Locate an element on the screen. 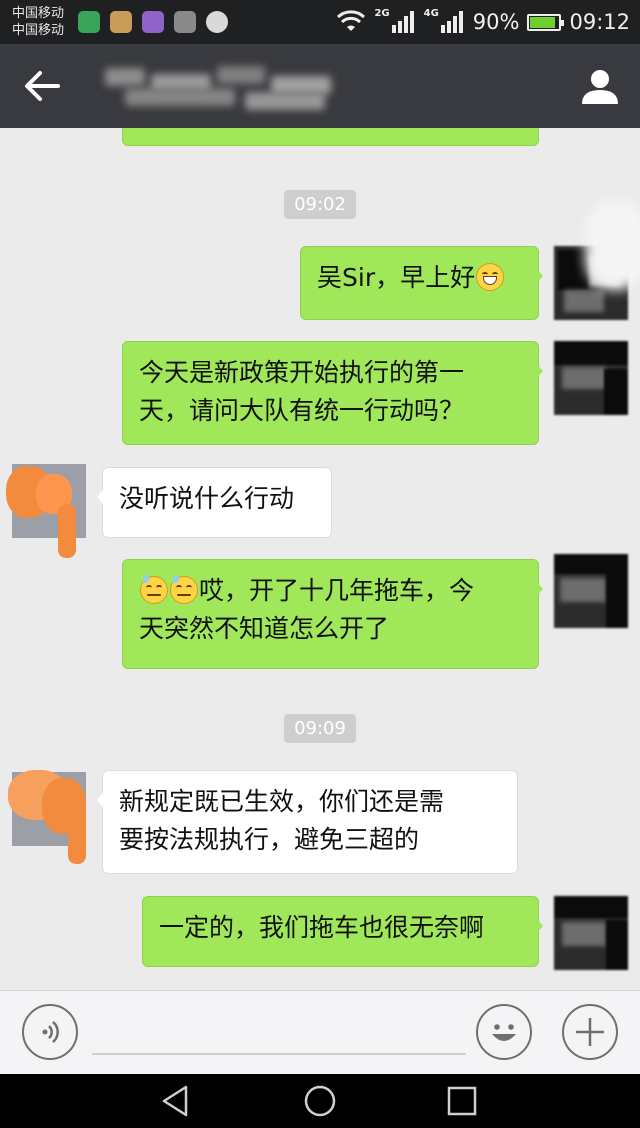 This screenshot has height=1128, width=640. chat-header is located at coordinates (320, 86).